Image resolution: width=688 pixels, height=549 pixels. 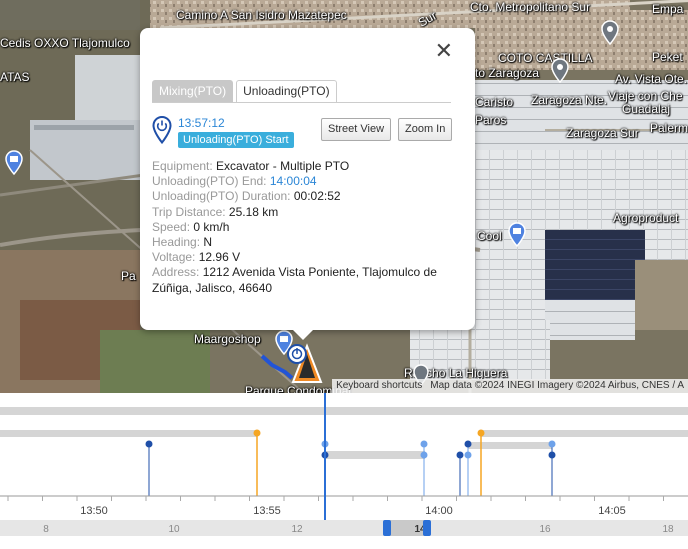 I want to click on overview-scrollbar, so click(x=344, y=528).